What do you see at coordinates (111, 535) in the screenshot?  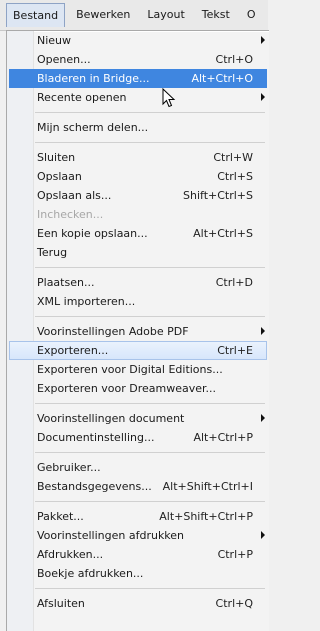 I see `menu-item-label: Voorinstellingen afdrukken` at bounding box center [111, 535].